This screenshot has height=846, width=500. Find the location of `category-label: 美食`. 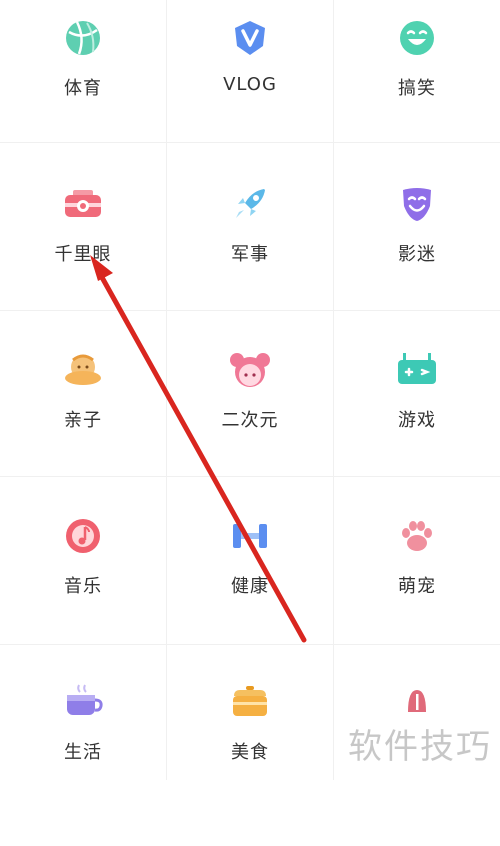

category-label: 美食 is located at coordinates (250, 752).